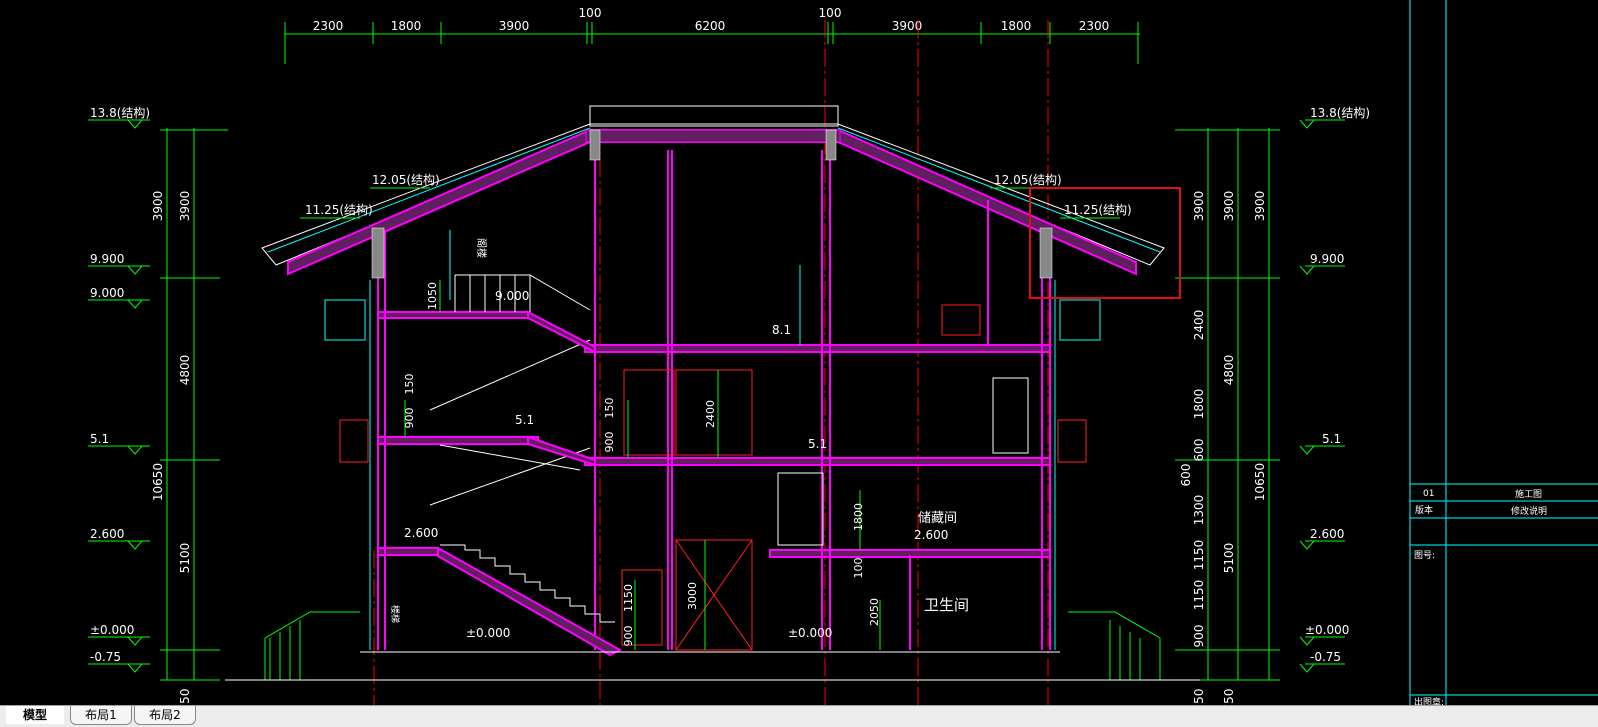 The image size is (1598, 727). I want to click on idim-150a: 150, so click(409, 384).